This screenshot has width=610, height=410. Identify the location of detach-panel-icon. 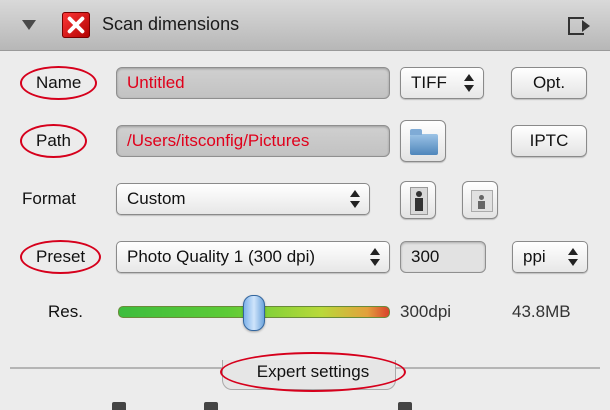
(579, 26).